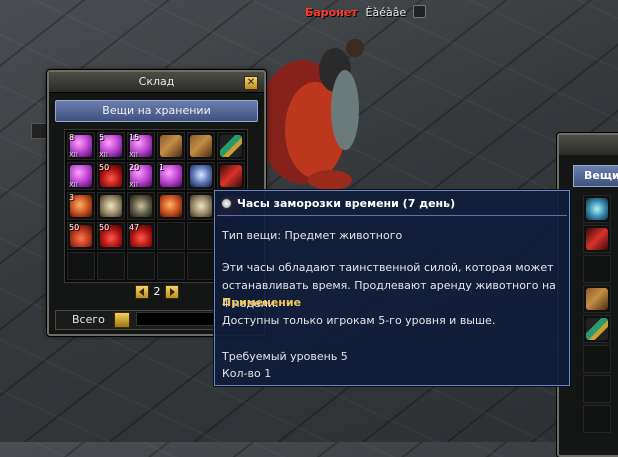  Describe the element at coordinates (251, 83) in the screenshot. I see `close-button: ✕` at that location.